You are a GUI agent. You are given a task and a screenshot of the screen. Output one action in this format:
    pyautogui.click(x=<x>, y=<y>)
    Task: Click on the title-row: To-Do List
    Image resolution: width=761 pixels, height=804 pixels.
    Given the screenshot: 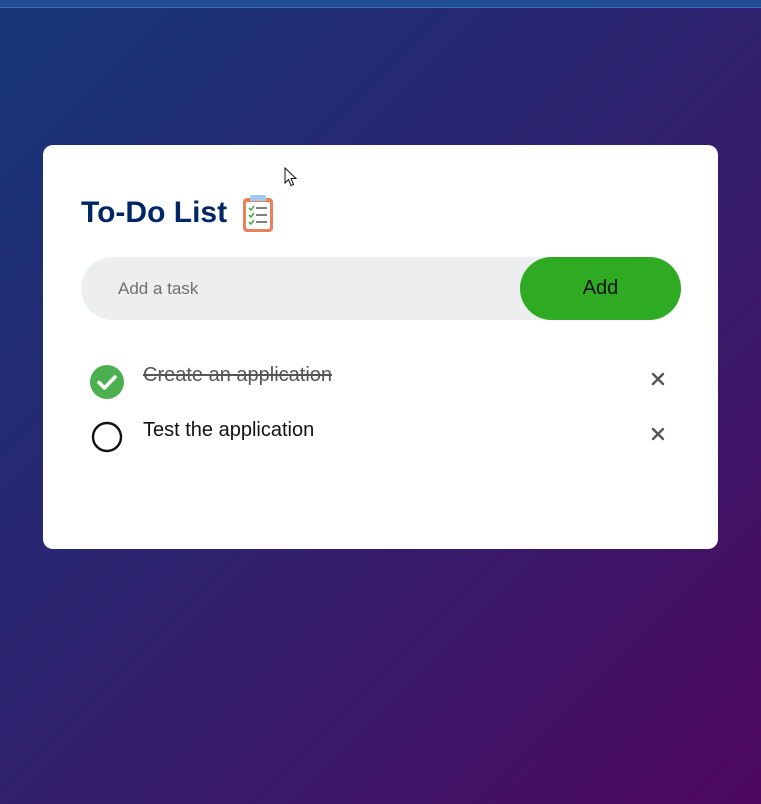 What is the action you would take?
    pyautogui.click(x=178, y=213)
    